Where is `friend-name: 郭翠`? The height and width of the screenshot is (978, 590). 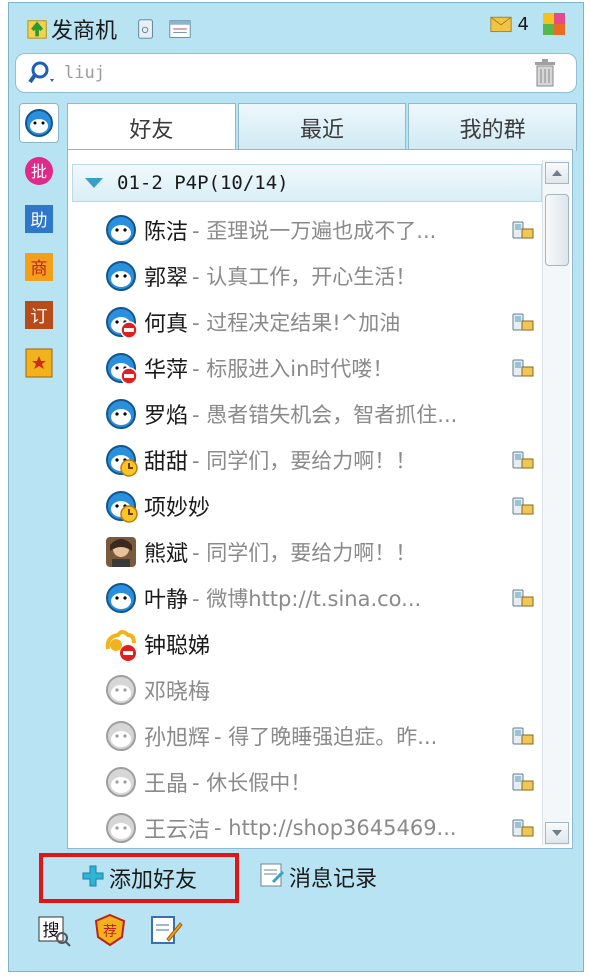
friend-name: 郭翠 is located at coordinates (166, 278).